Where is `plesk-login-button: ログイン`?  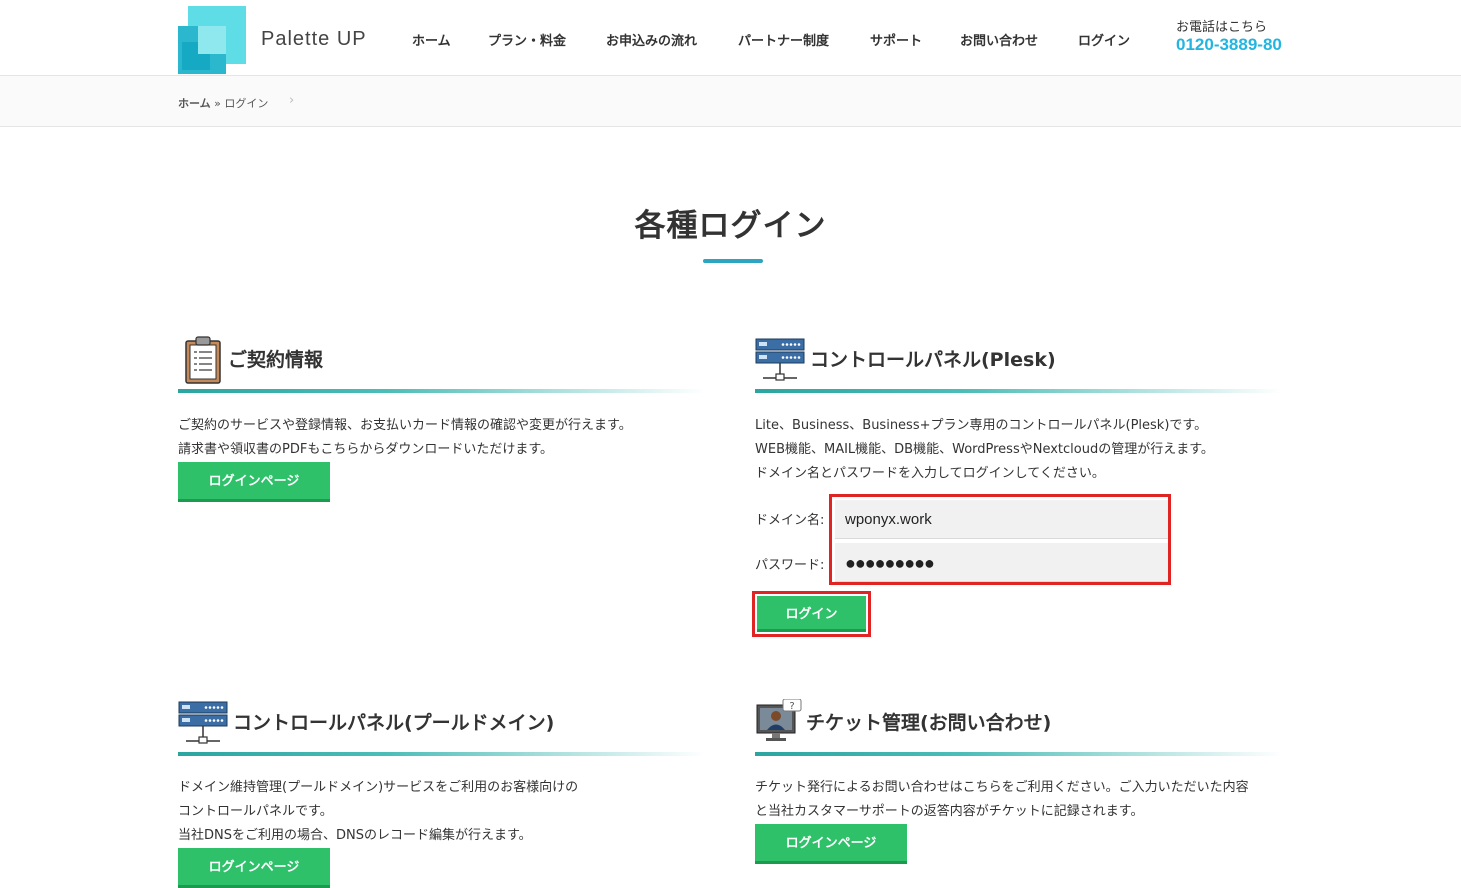 plesk-login-button: ログイン is located at coordinates (811, 614).